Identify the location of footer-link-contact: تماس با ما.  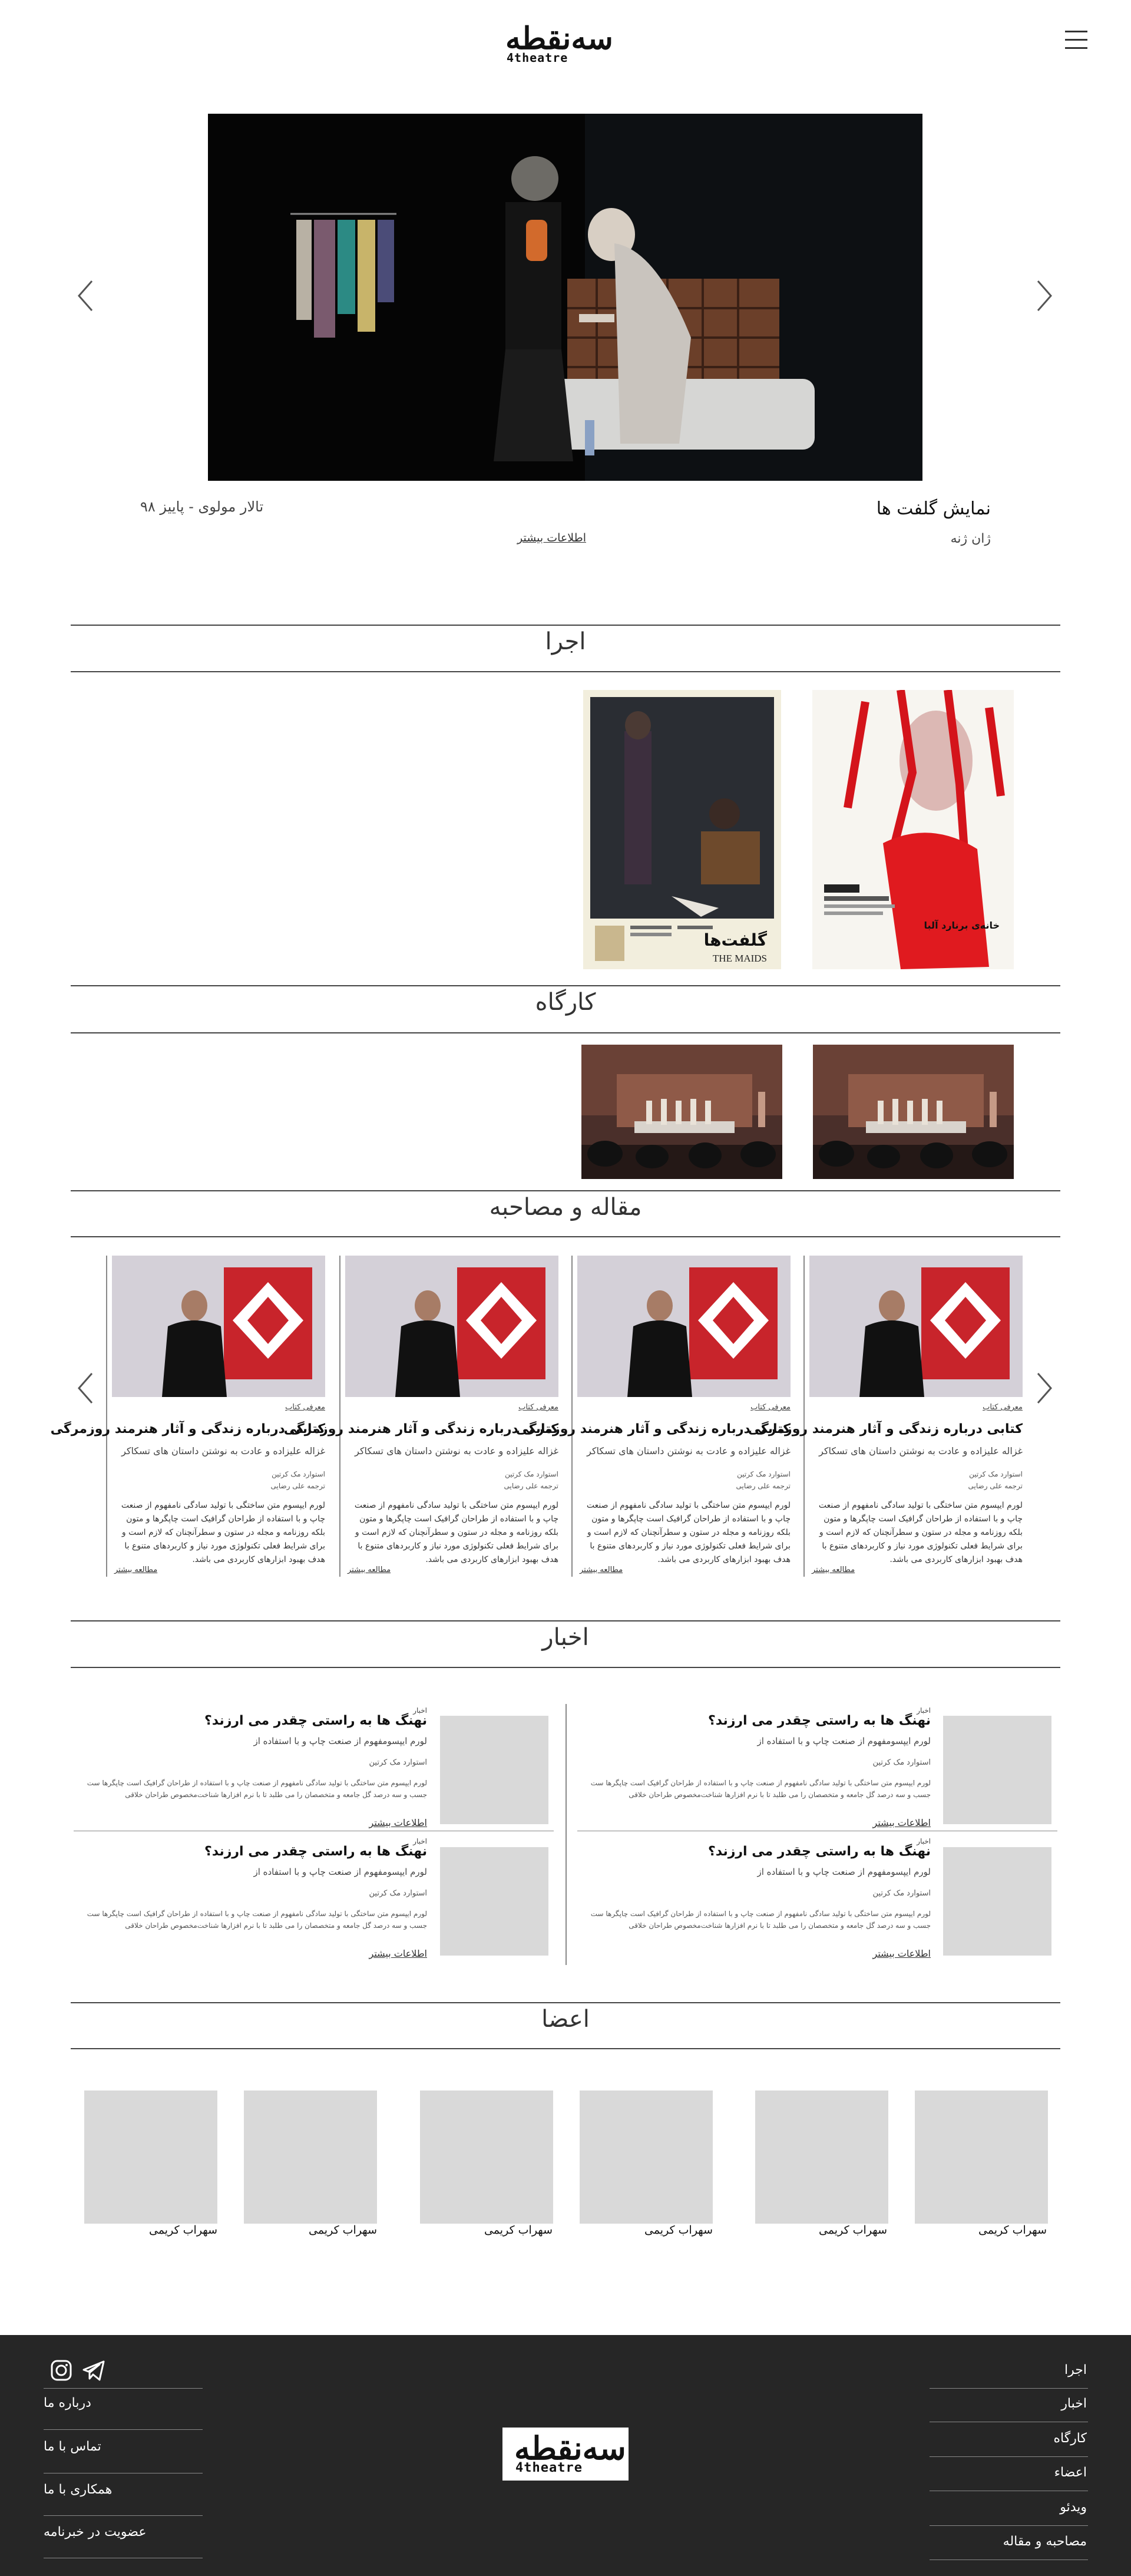
(73, 2446).